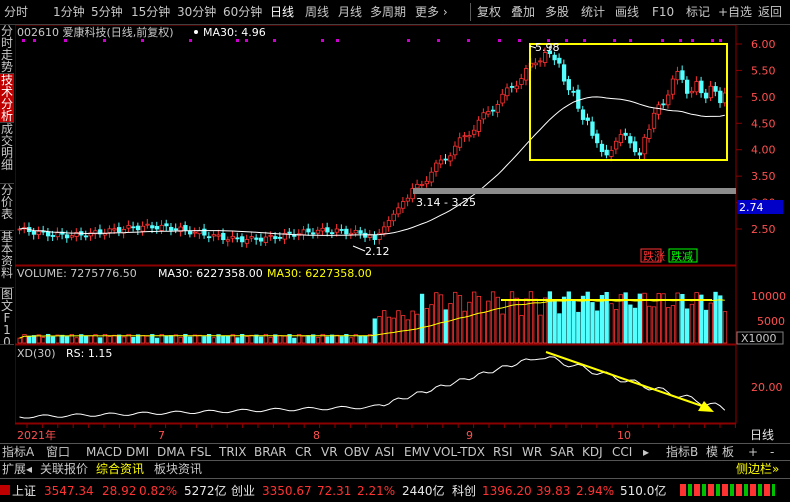  Describe the element at coordinates (7, 153) in the screenshot. I see `left-tab-trades: 成交明细` at that location.